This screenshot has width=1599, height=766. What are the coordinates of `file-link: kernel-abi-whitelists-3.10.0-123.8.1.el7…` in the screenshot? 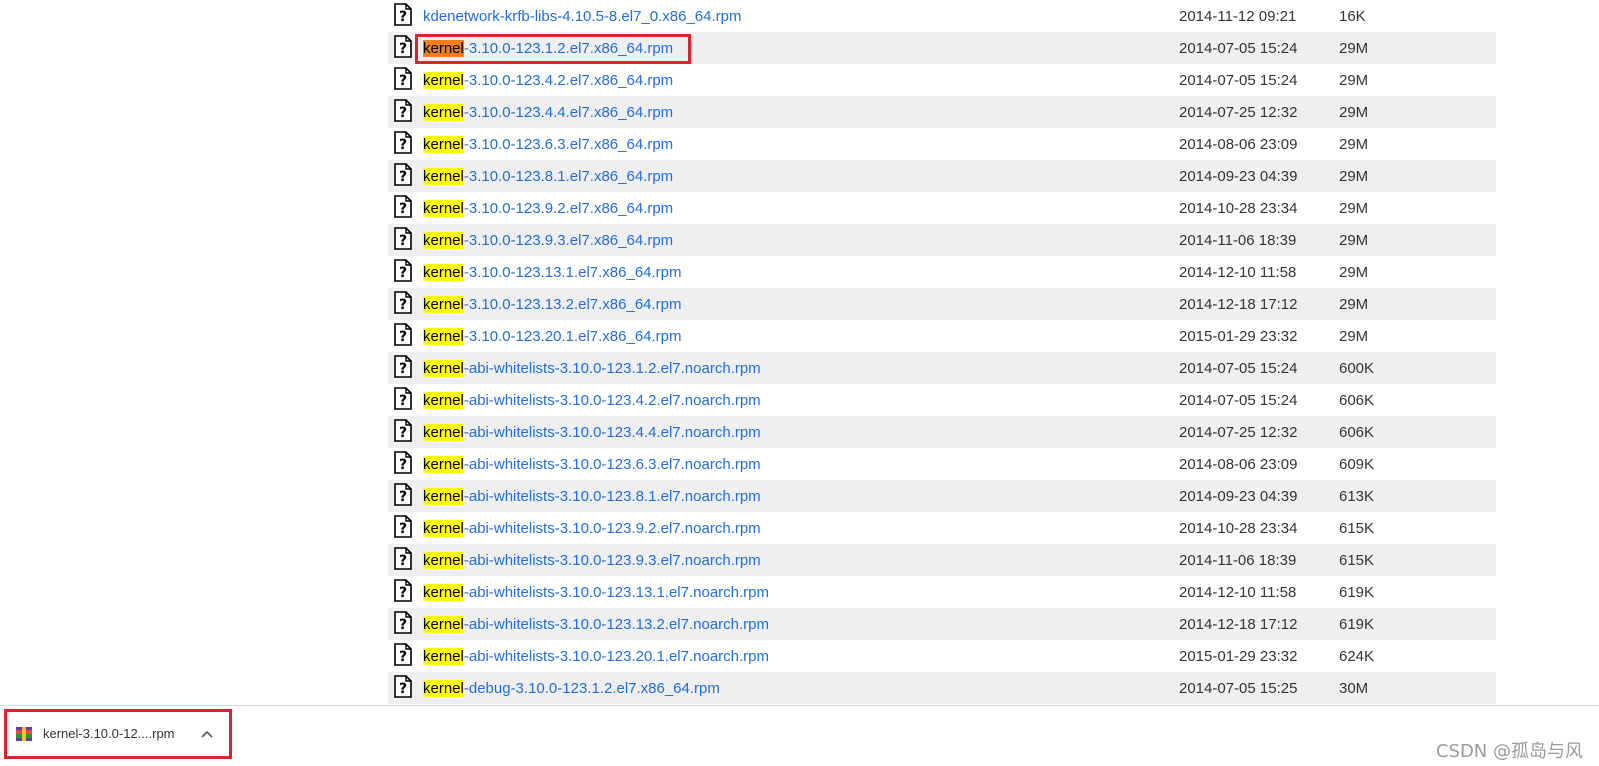 It's located at (592, 496).